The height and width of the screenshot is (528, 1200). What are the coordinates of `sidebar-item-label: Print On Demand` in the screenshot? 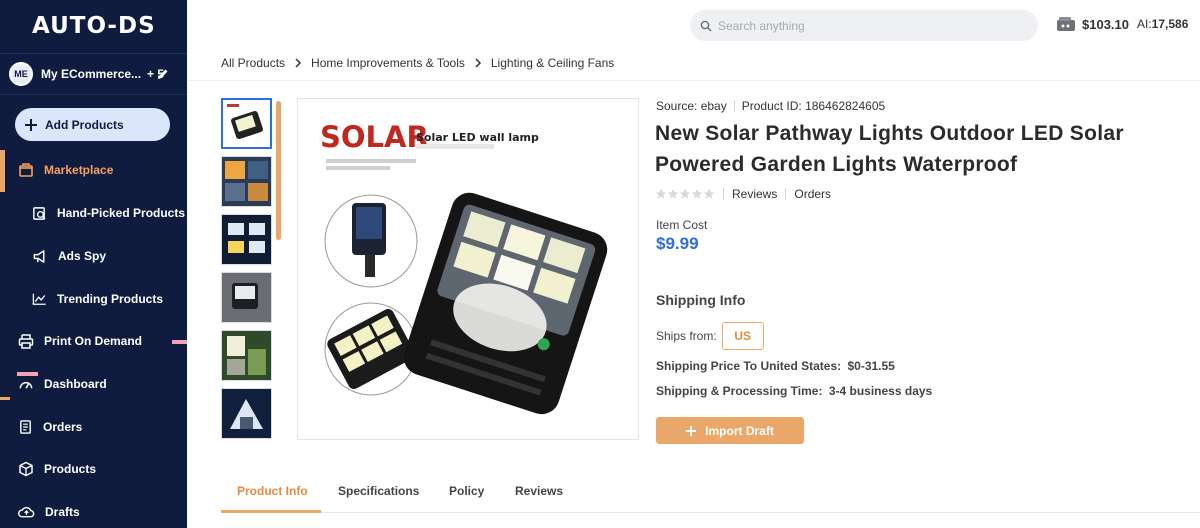 It's located at (93, 341).